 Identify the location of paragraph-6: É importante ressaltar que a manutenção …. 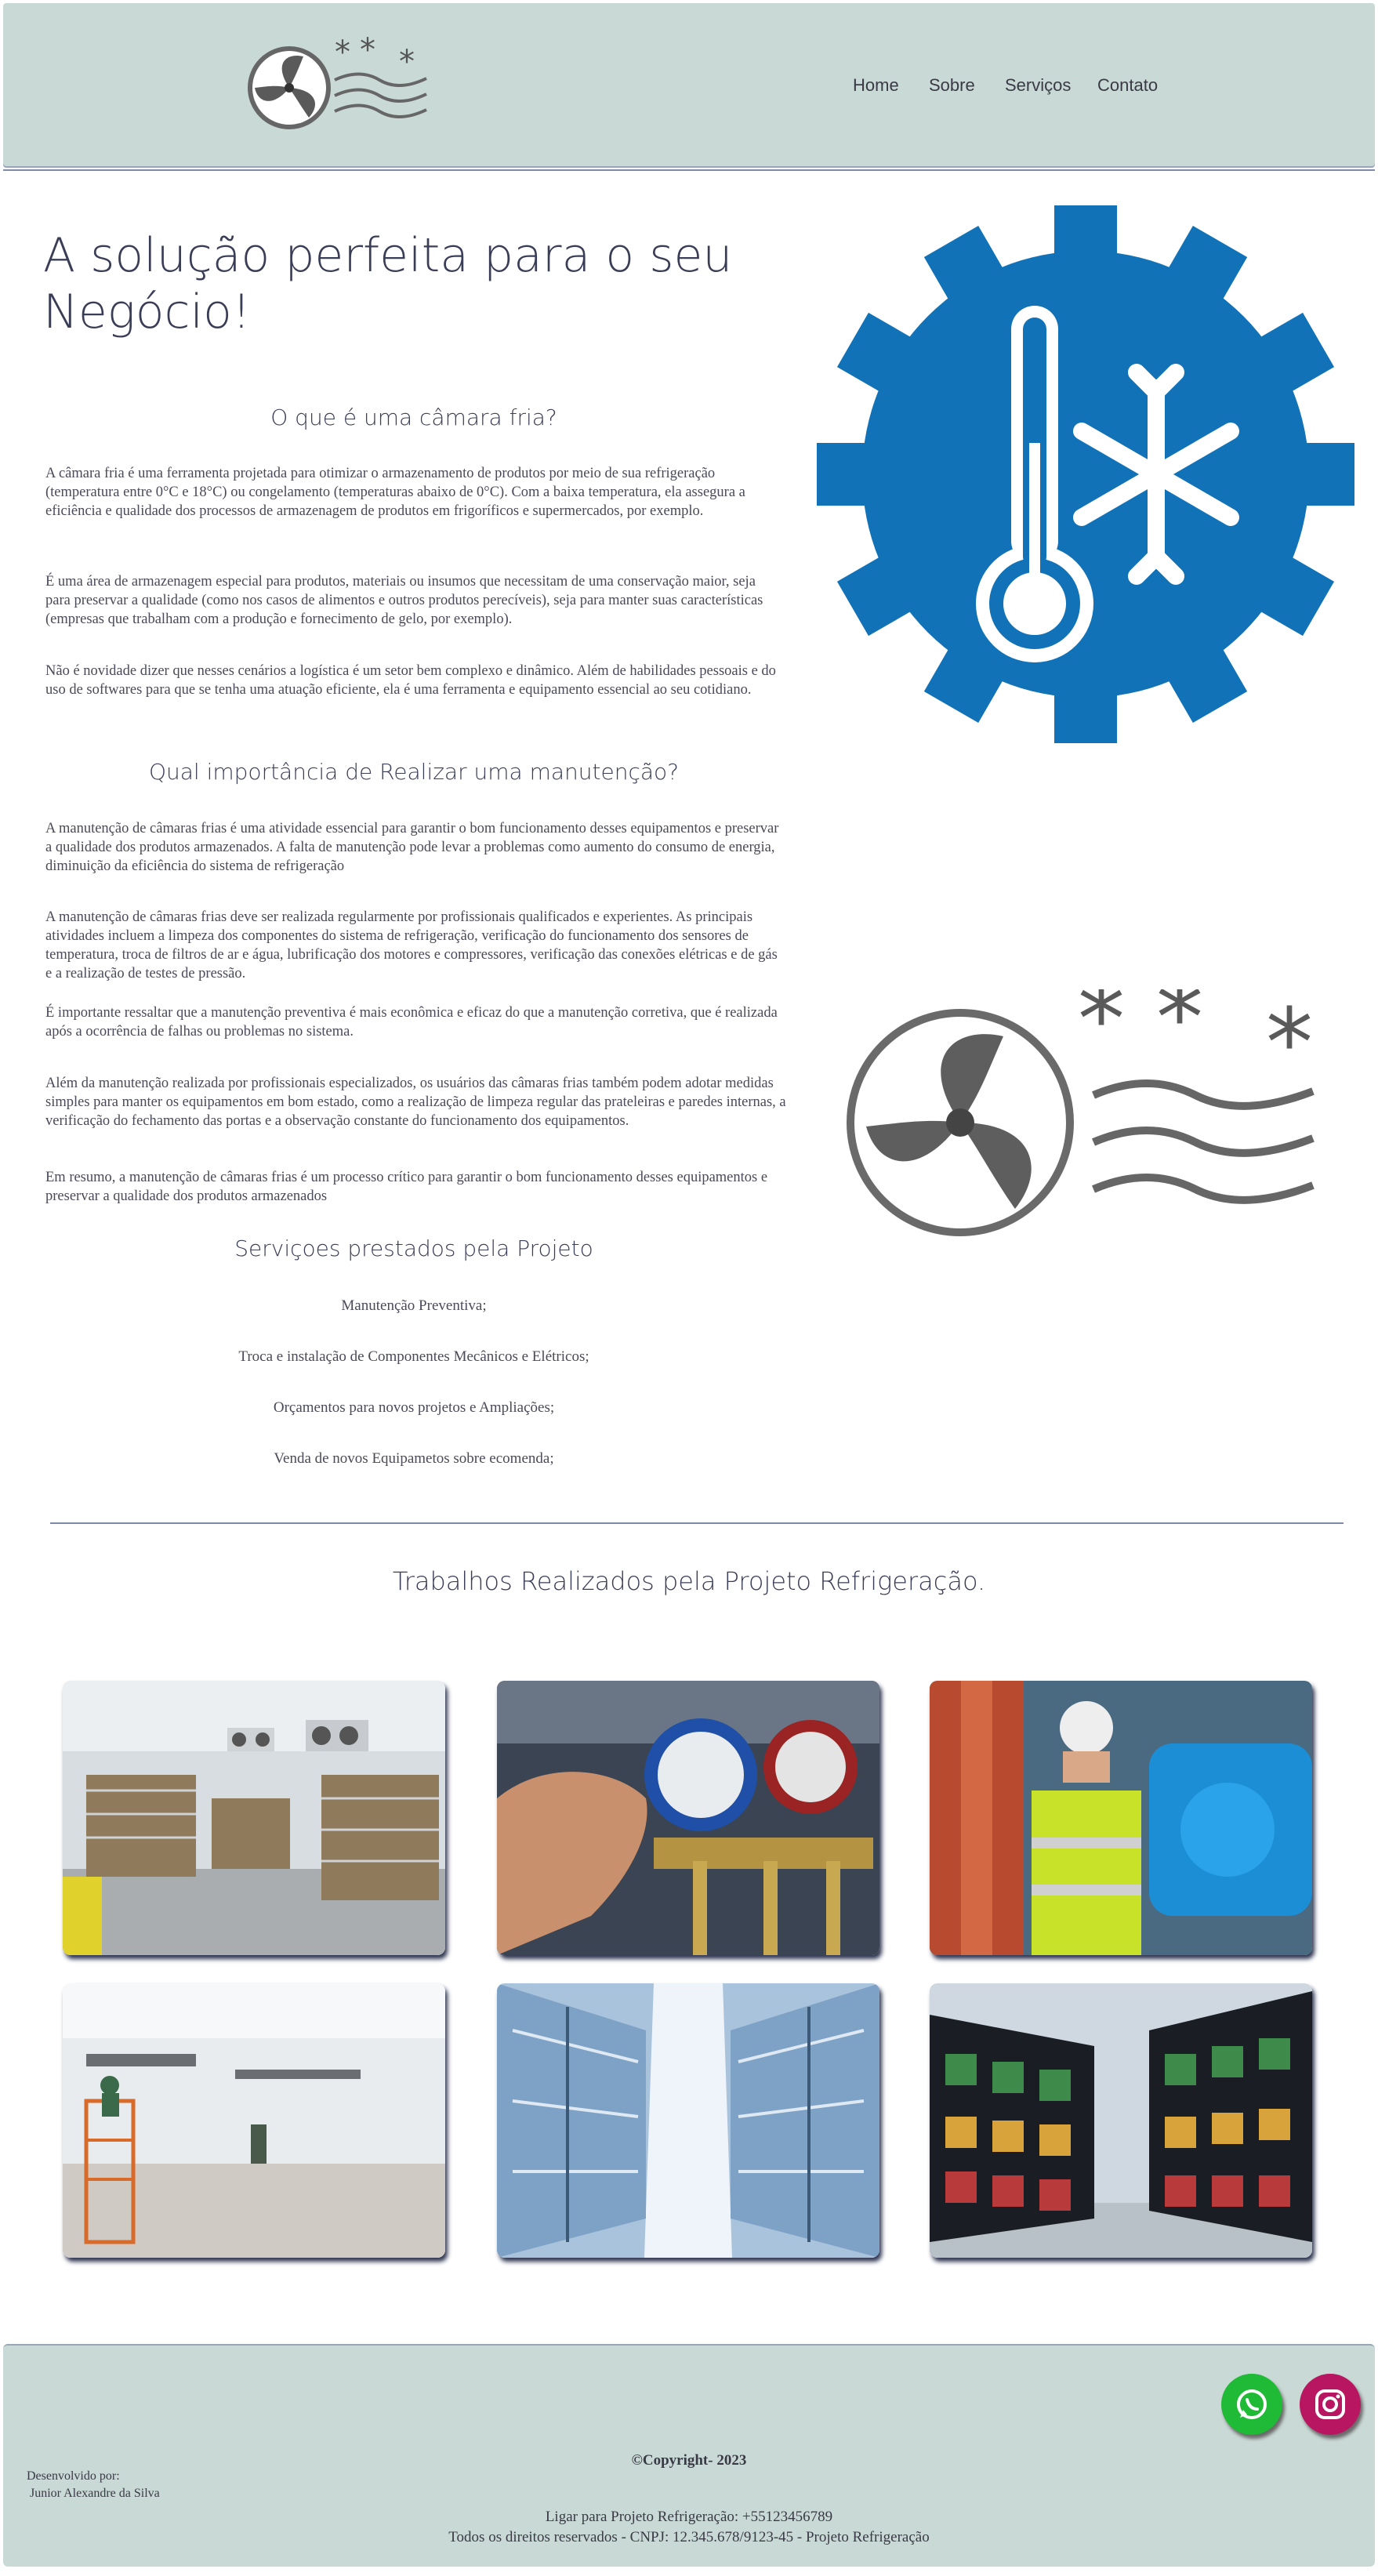
(411, 1022).